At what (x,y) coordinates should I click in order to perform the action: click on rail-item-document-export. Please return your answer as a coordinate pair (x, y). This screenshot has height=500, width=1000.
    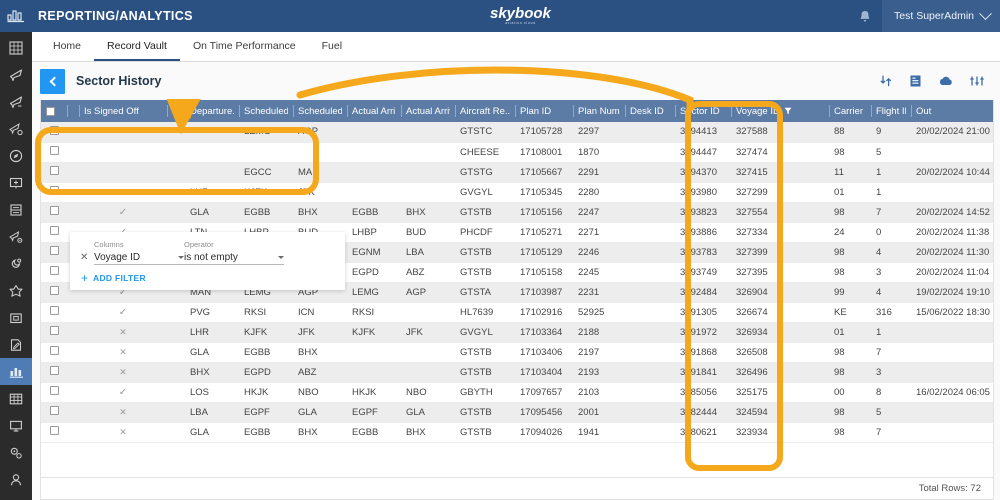
    Looking at the image, I should click on (16, 496).